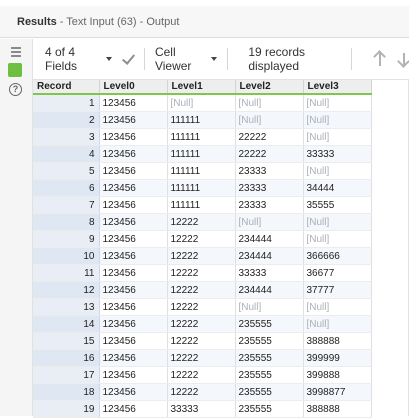  Describe the element at coordinates (66, 290) in the screenshot. I see `record-number: 12` at that location.